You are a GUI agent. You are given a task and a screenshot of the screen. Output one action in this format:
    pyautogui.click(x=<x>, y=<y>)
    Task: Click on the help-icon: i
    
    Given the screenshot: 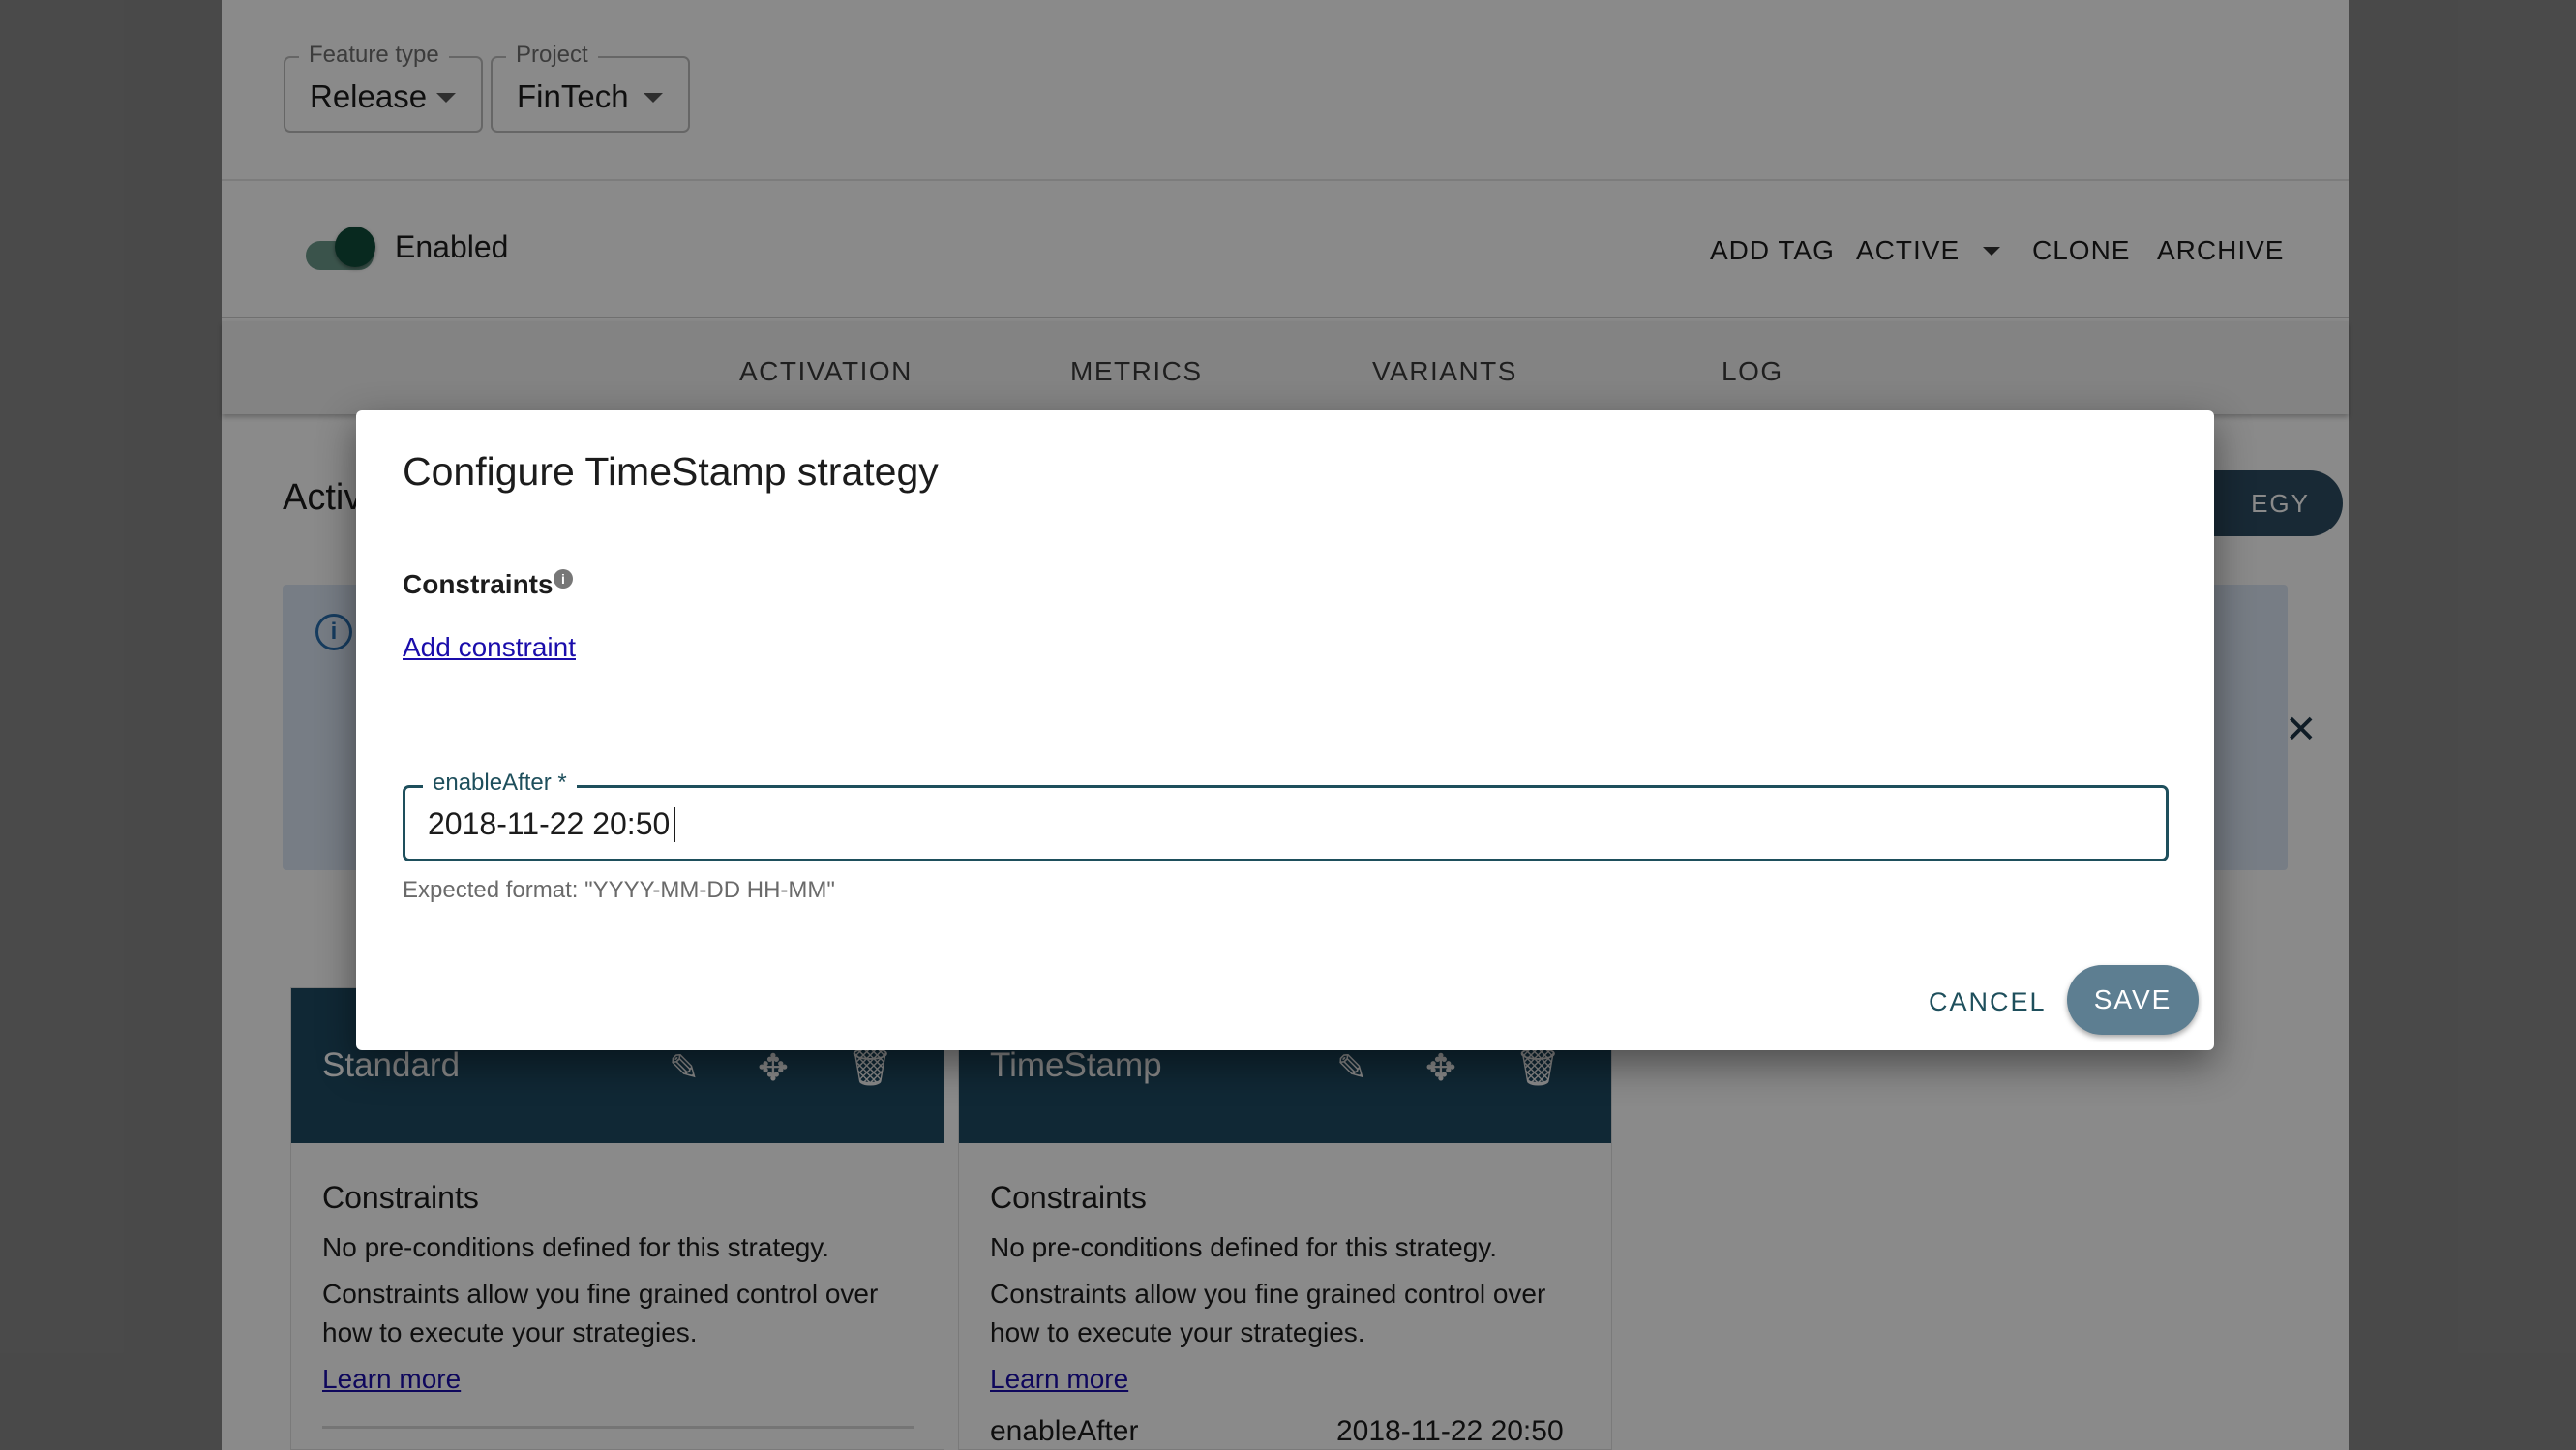 What is the action you would take?
    pyautogui.click(x=563, y=579)
    